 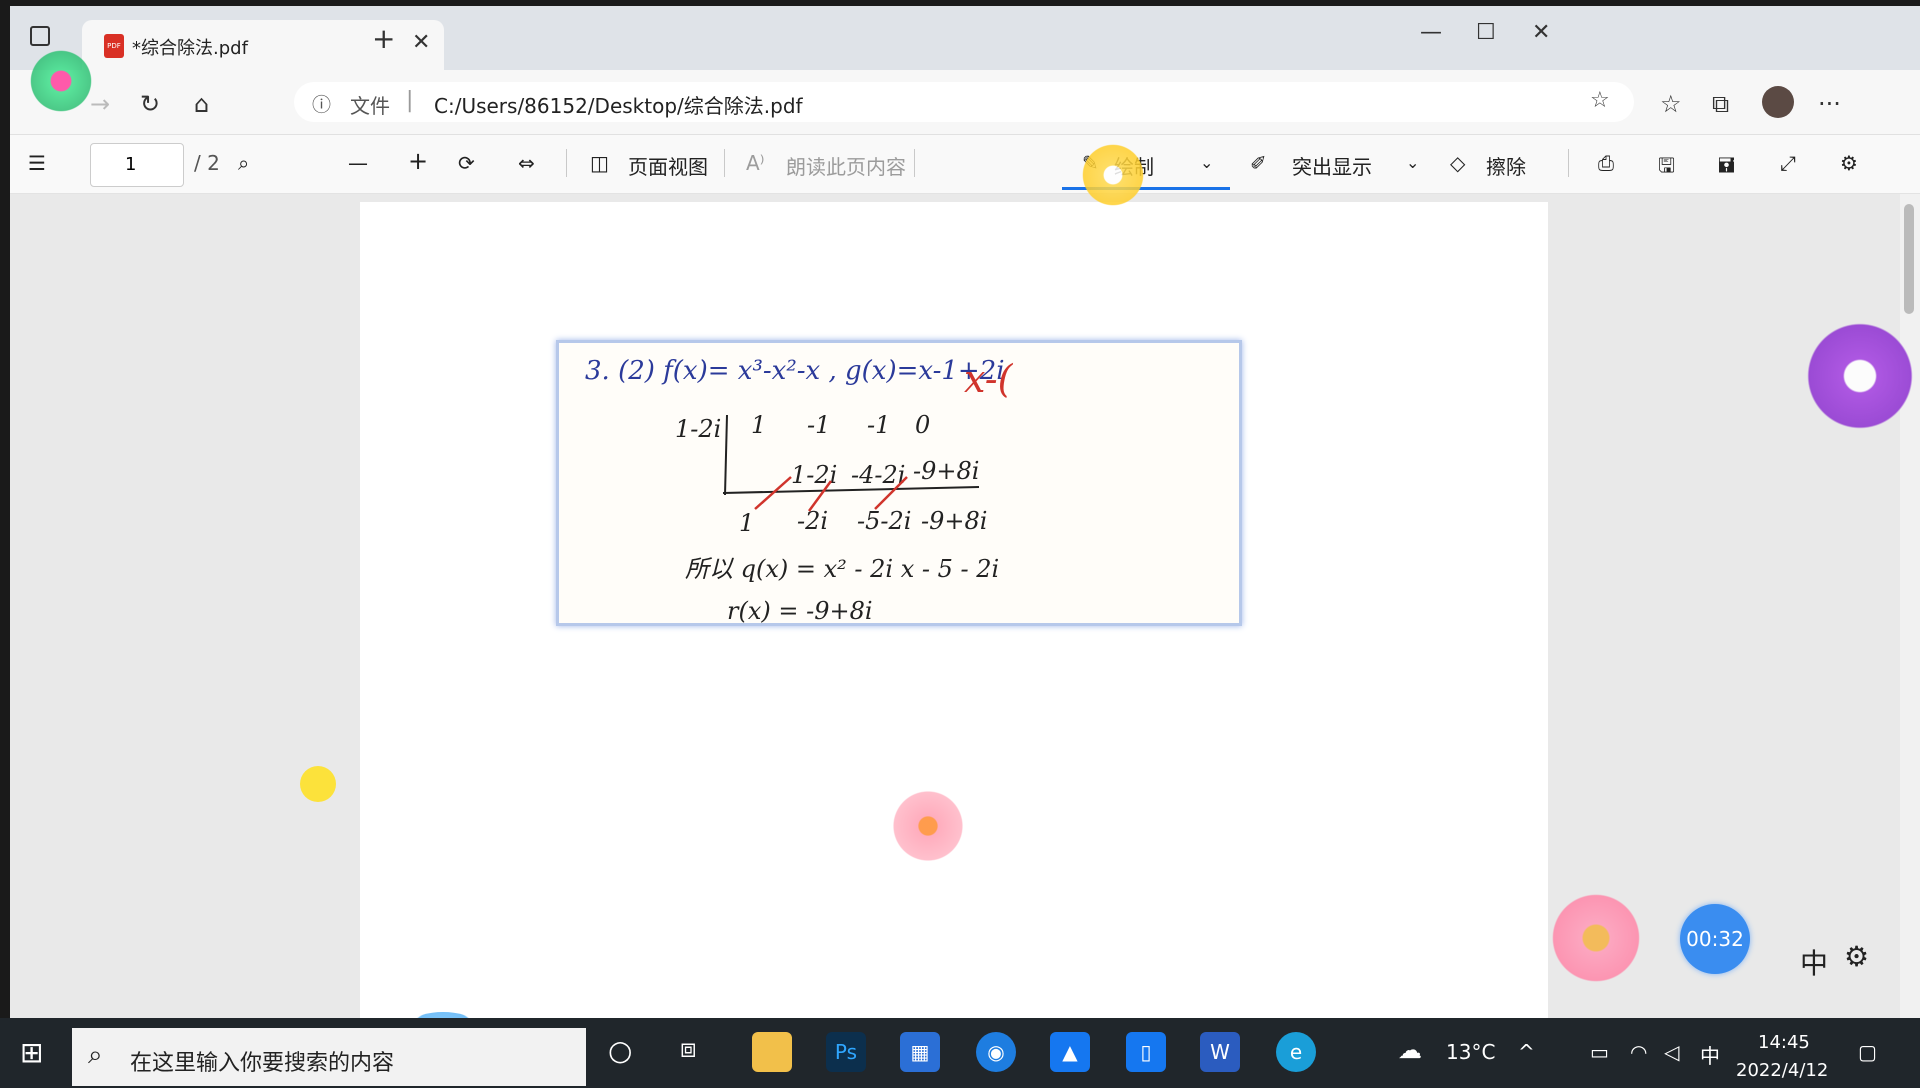 What do you see at coordinates (418, 161) in the screenshot?
I see `zoom-in-icon: +` at bounding box center [418, 161].